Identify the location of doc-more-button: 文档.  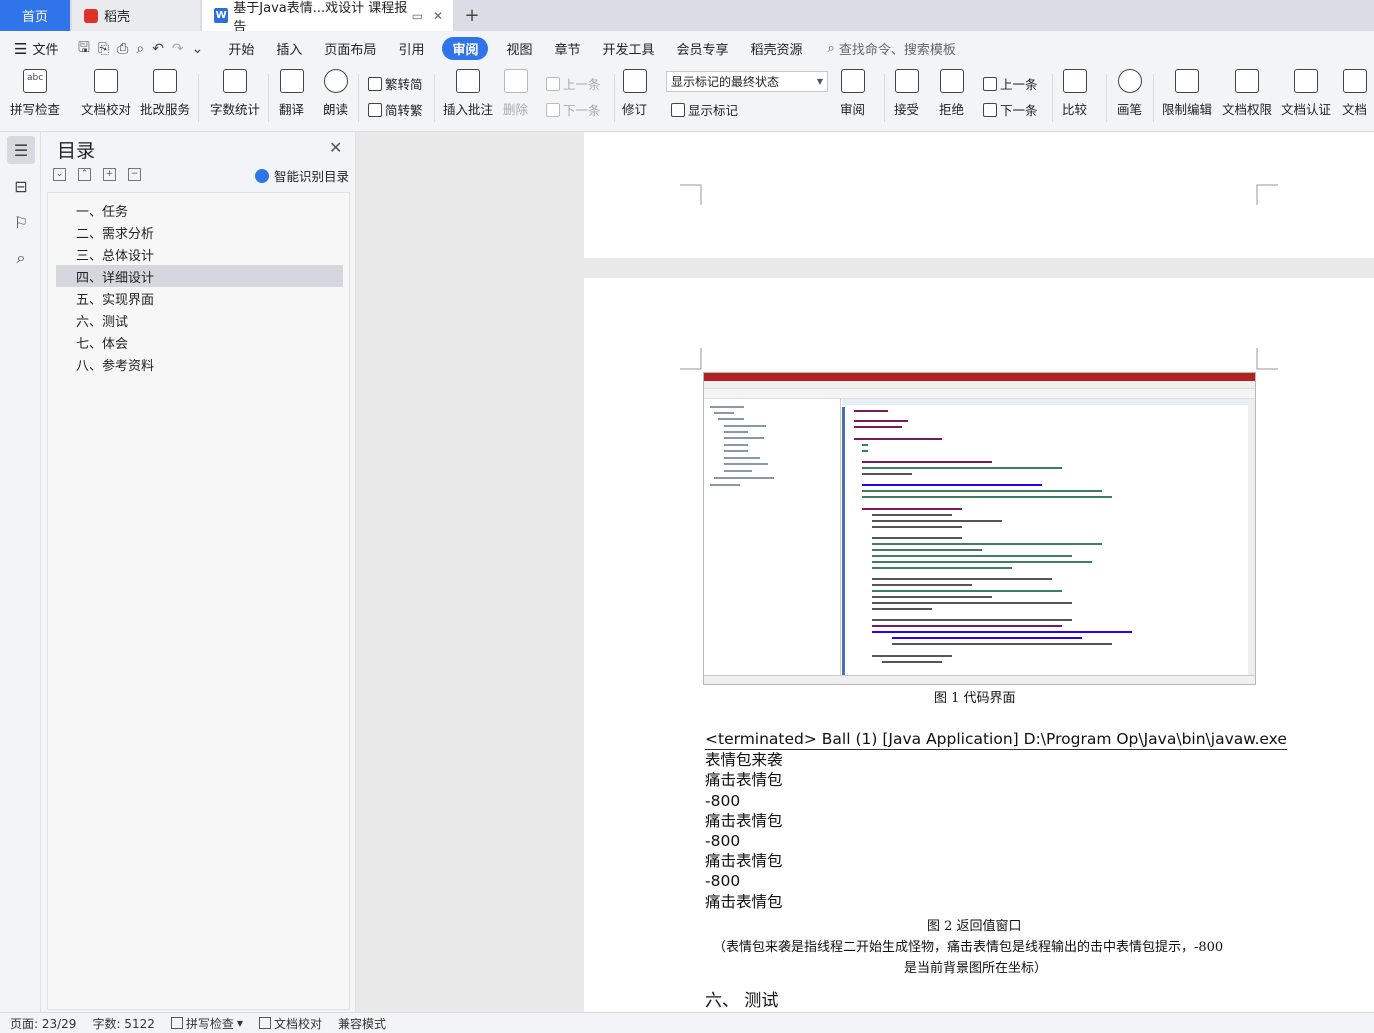
(1354, 99).